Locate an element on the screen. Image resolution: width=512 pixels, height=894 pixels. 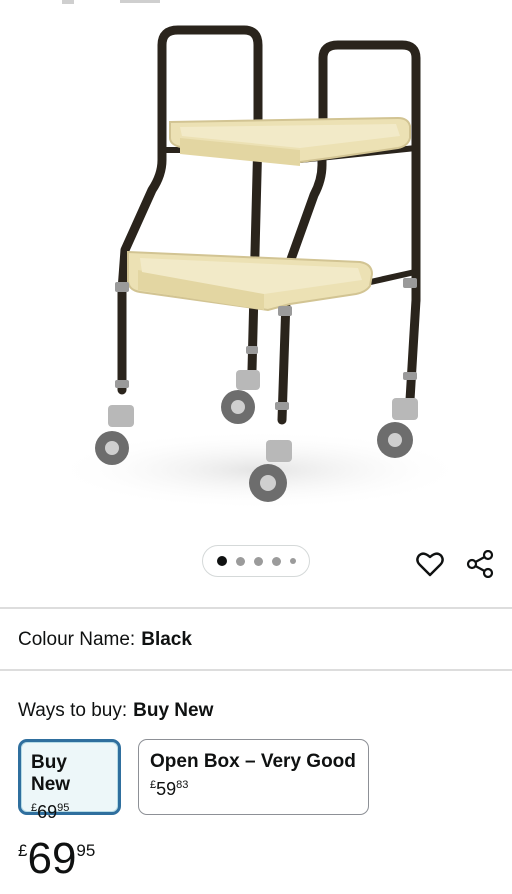
buy-option-label: Open Box – Very Good is located at coordinates (253, 761).